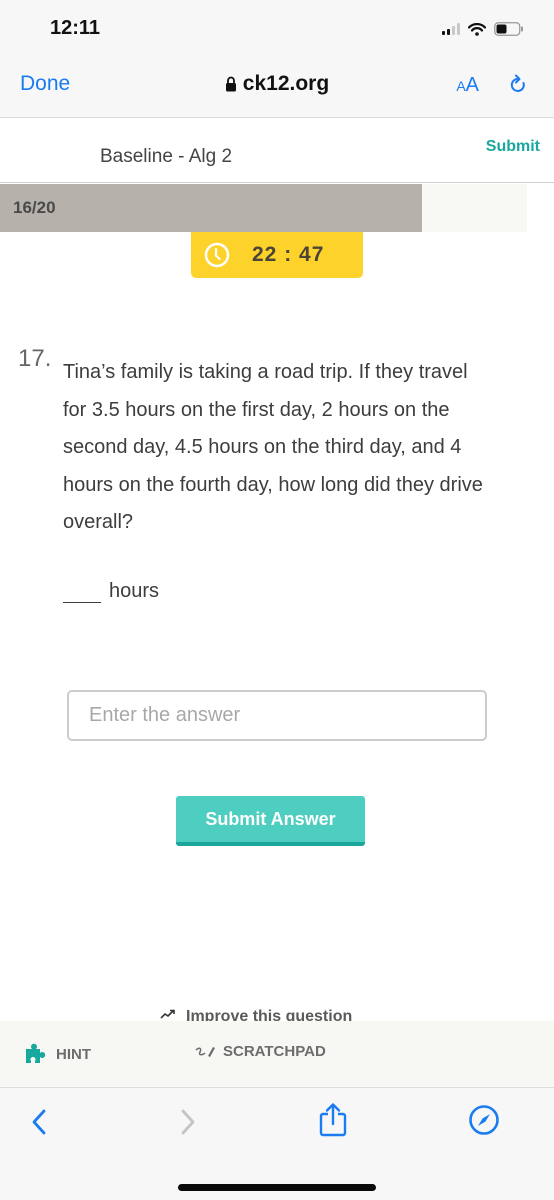 Image resolution: width=554 pixels, height=1200 pixels. I want to click on answer-unit: hours, so click(134, 591).